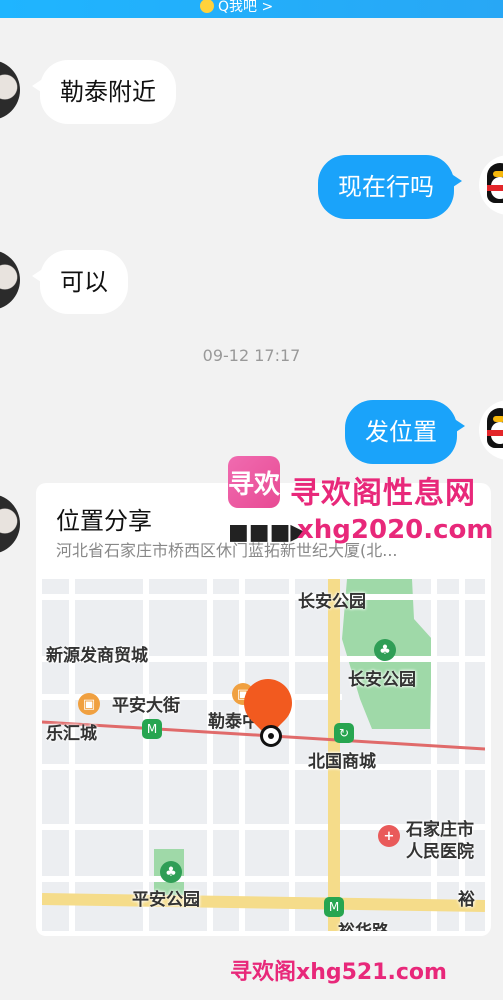 This screenshot has width=503, height=1000. What do you see at coordinates (389, 836) in the screenshot?
I see `hospital-icon: +` at bounding box center [389, 836].